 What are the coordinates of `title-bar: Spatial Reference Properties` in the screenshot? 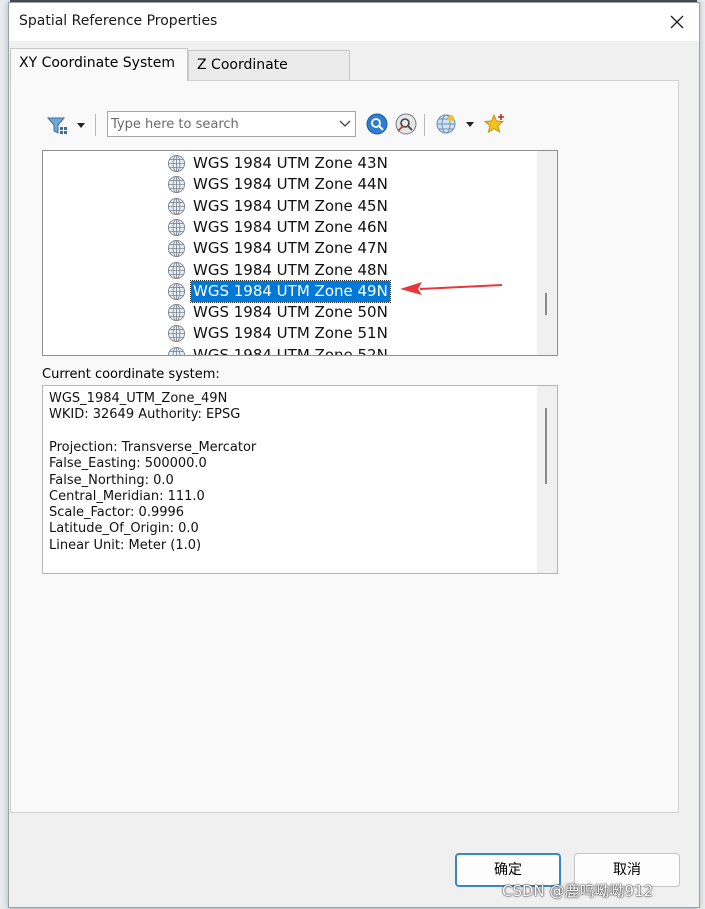 It's located at (354, 22).